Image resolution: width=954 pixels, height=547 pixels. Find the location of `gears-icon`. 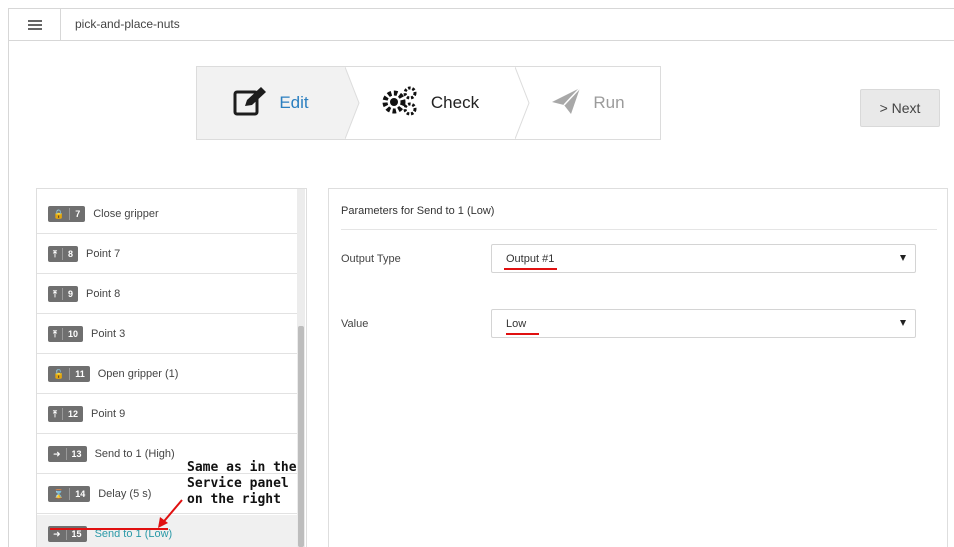

gears-icon is located at coordinates (400, 103).